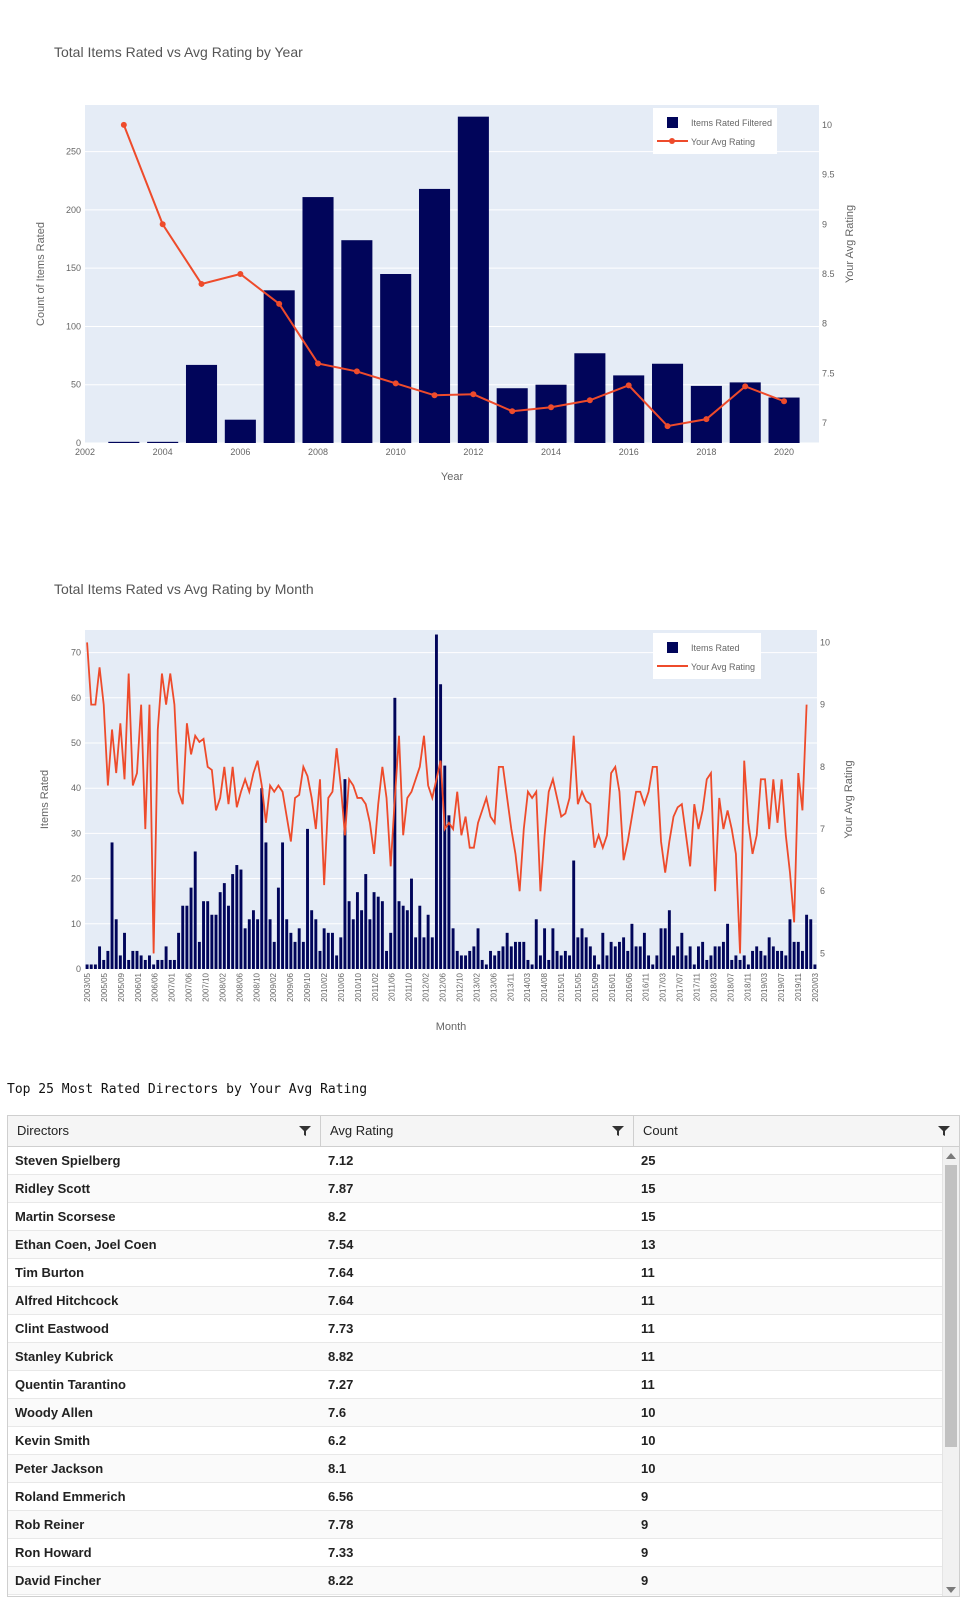 The width and height of the screenshot is (966, 1599). Describe the element at coordinates (341, 1160) in the screenshot. I see `cell-avg-rating: 7.12` at that location.